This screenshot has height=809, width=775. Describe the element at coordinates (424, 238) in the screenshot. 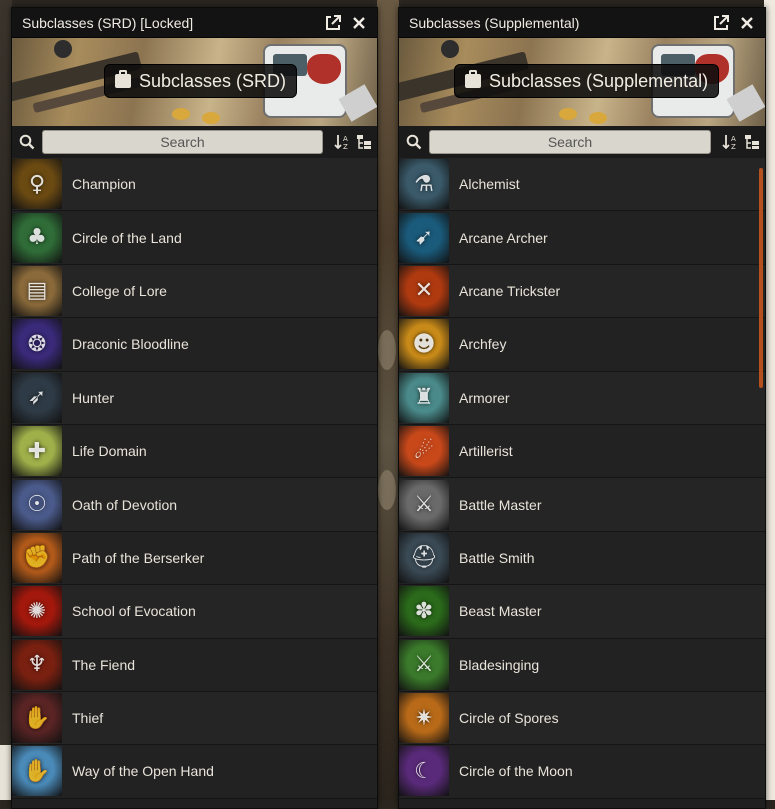

I see `icon-glyph: ➹` at that location.